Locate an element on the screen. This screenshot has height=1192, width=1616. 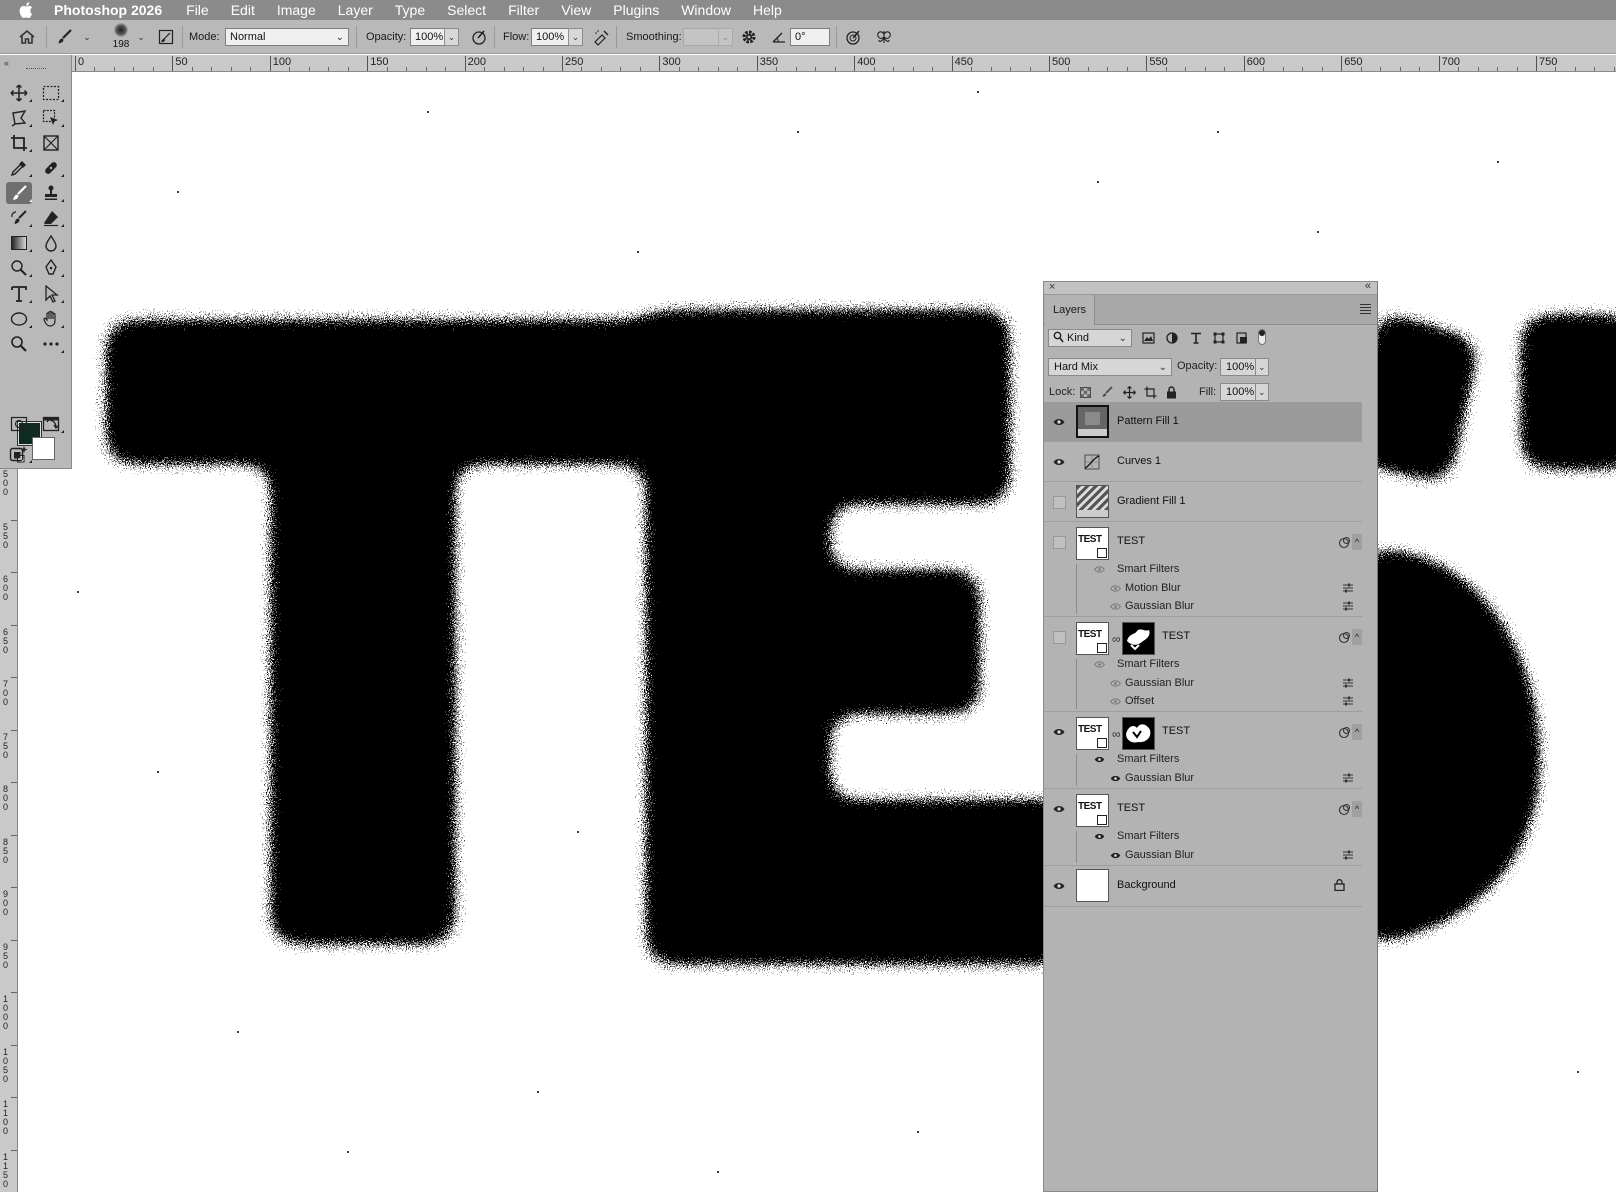
filter-adjustment-icon is located at coordinates (1172, 338).